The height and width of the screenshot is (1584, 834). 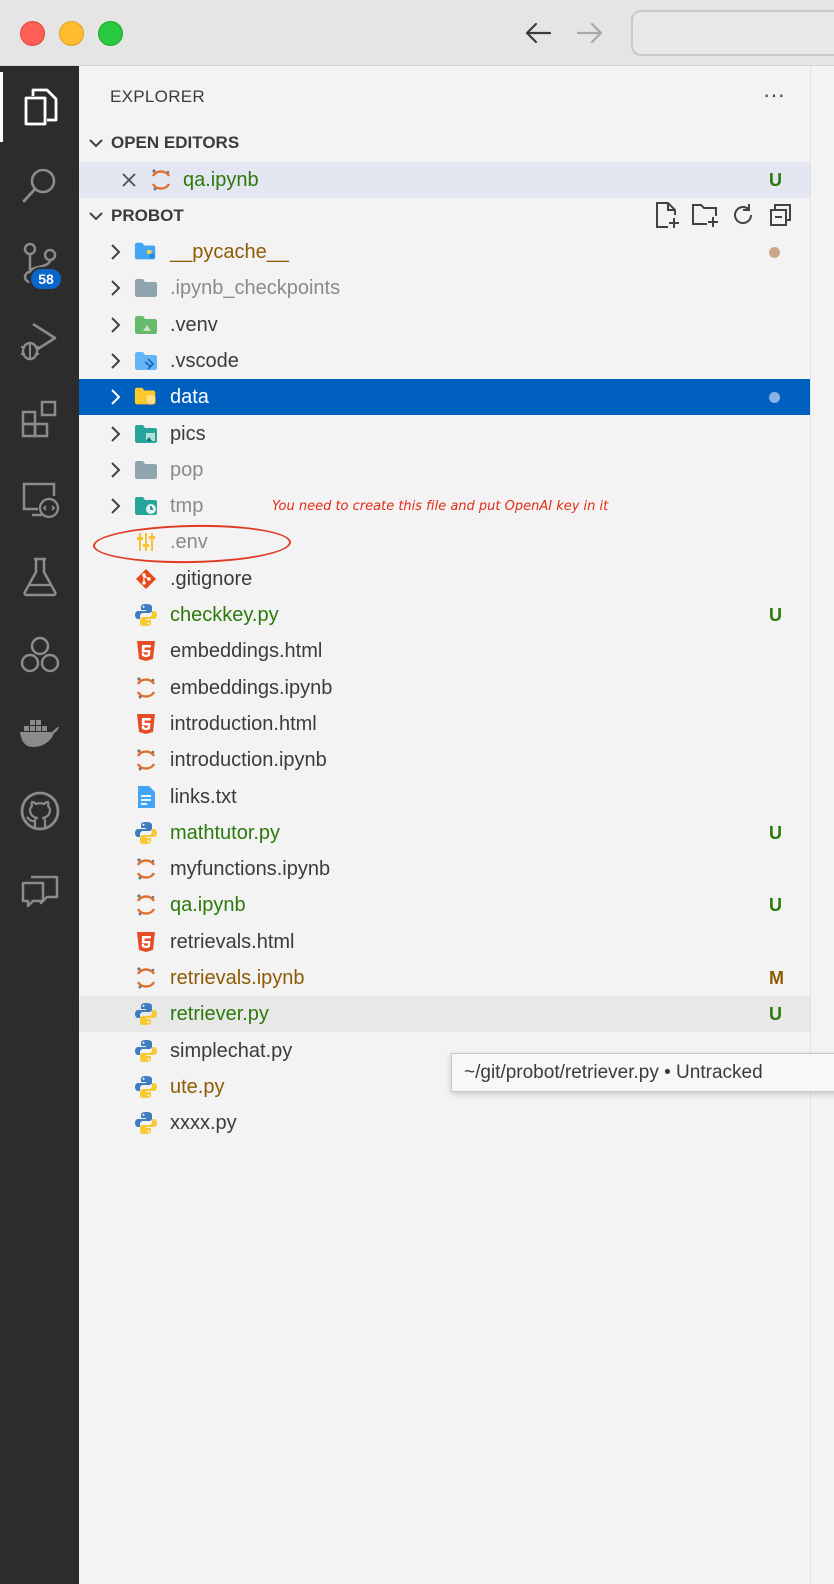 I want to click on command-center-search, so click(x=732, y=33).